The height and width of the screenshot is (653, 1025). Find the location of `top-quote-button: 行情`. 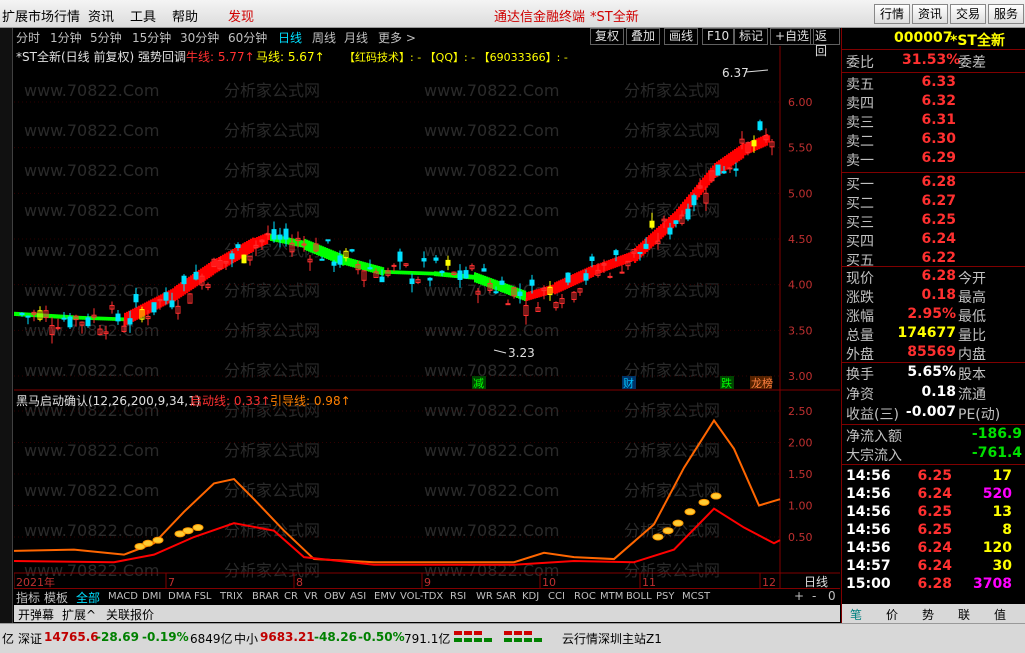

top-quote-button: 行情 is located at coordinates (892, 14).